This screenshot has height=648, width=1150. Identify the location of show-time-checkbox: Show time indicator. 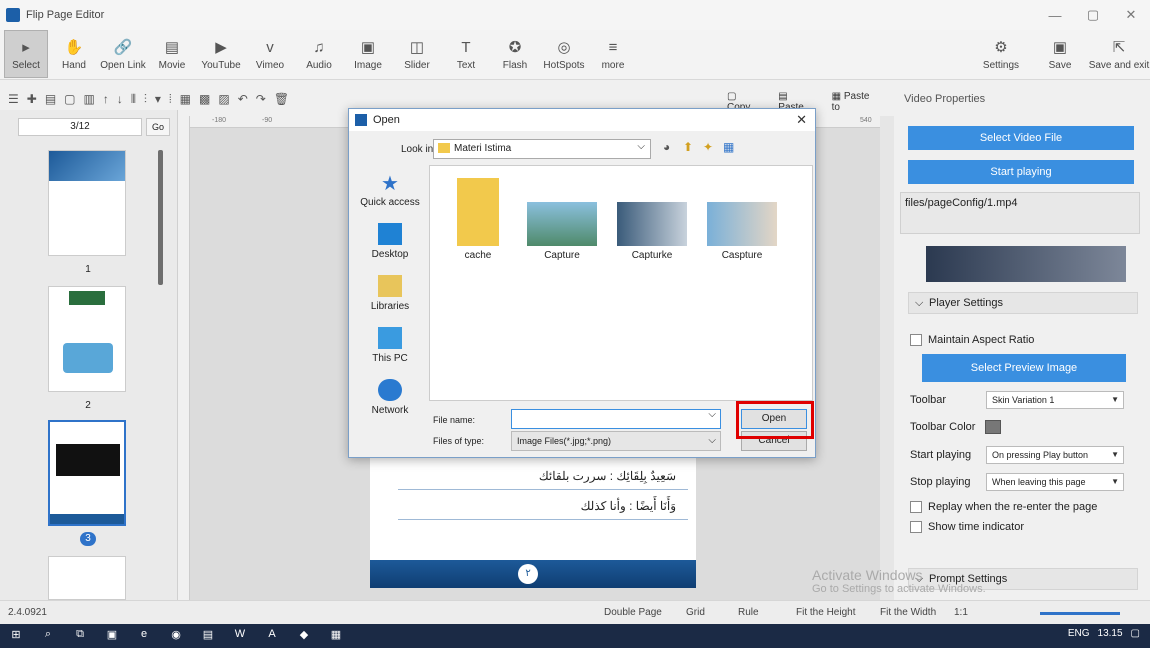
(967, 527).